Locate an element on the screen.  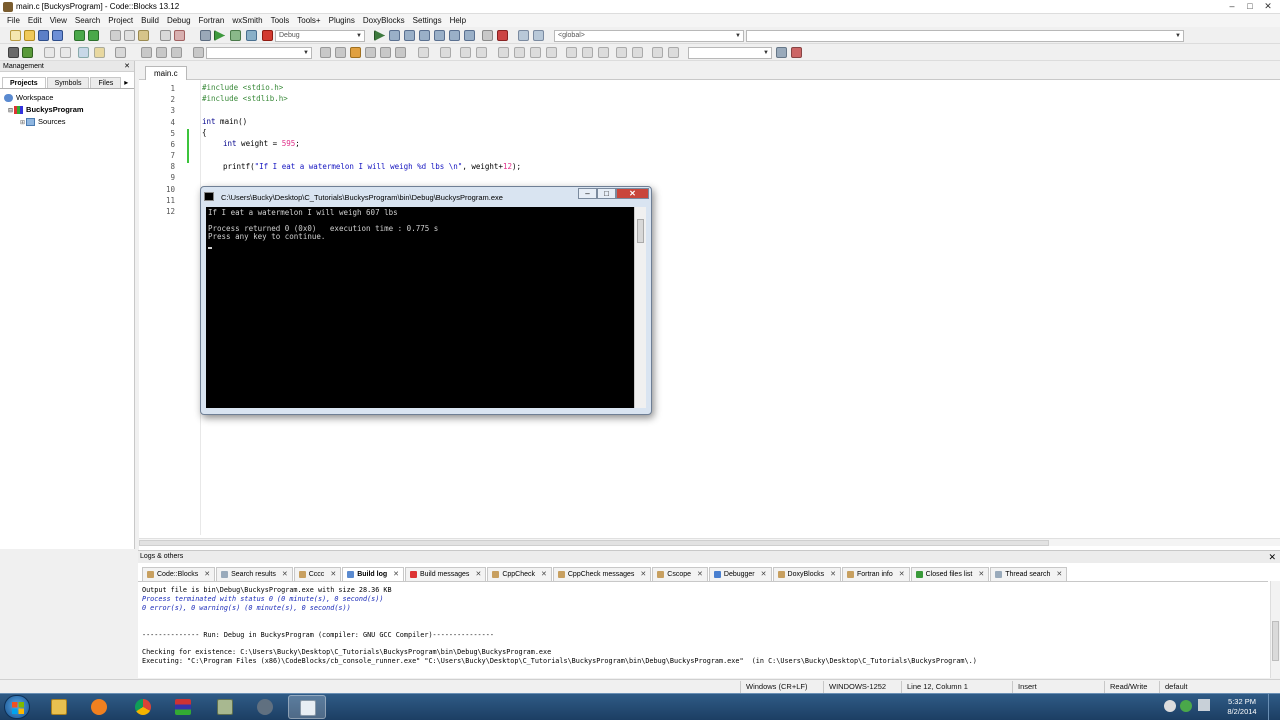
build-icon is located at coordinates (205, 35).